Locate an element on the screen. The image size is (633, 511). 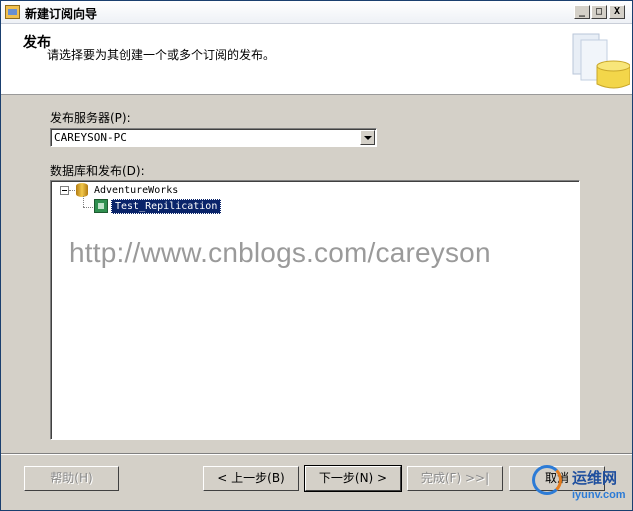
site-logo: 运维网 iyunv.com is located at coordinates (580, 484).